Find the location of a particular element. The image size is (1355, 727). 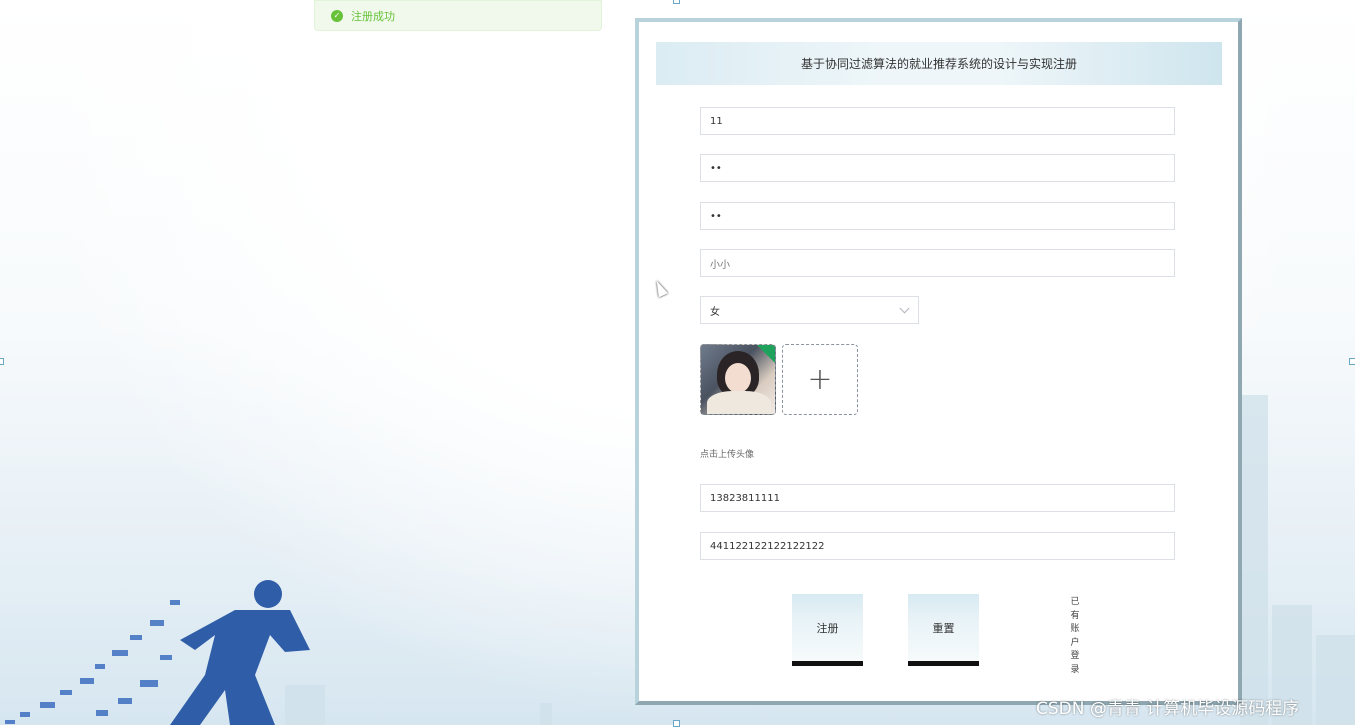

avatar-body is located at coordinates (739, 402).